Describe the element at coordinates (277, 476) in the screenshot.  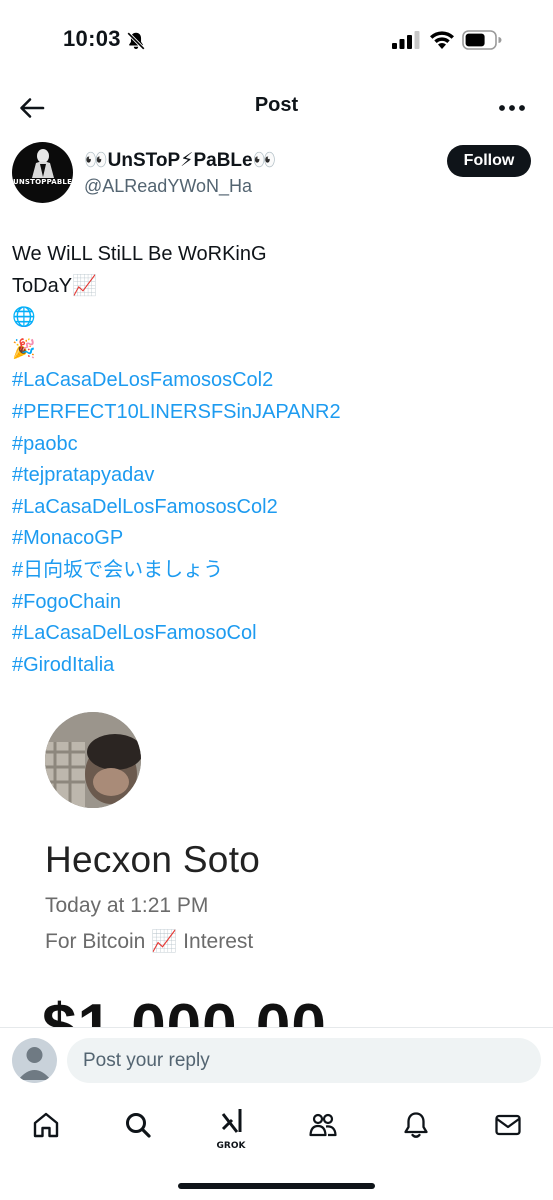
I see `hashtag-link: #tejpratapyadav` at that location.